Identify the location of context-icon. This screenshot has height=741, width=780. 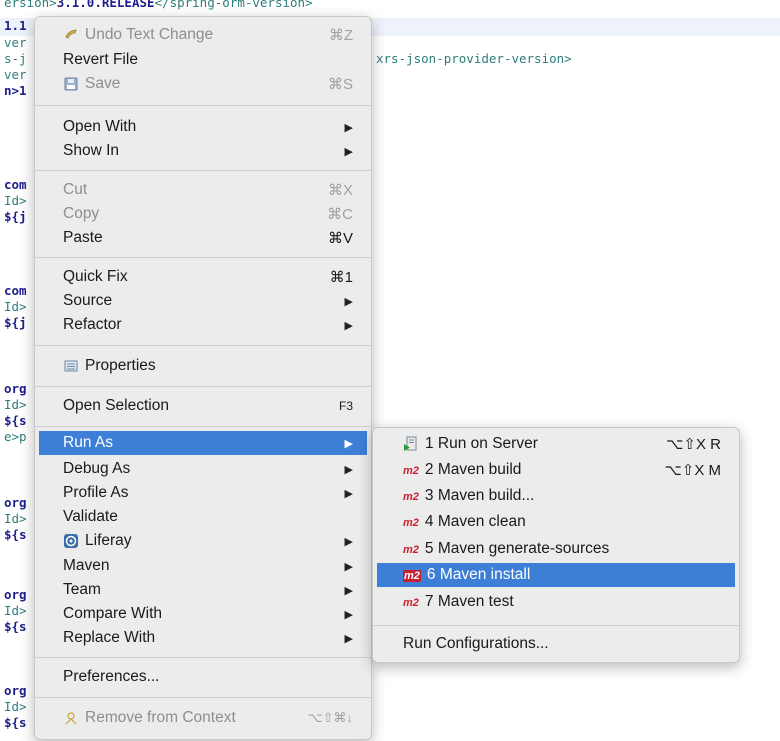
(71, 718).